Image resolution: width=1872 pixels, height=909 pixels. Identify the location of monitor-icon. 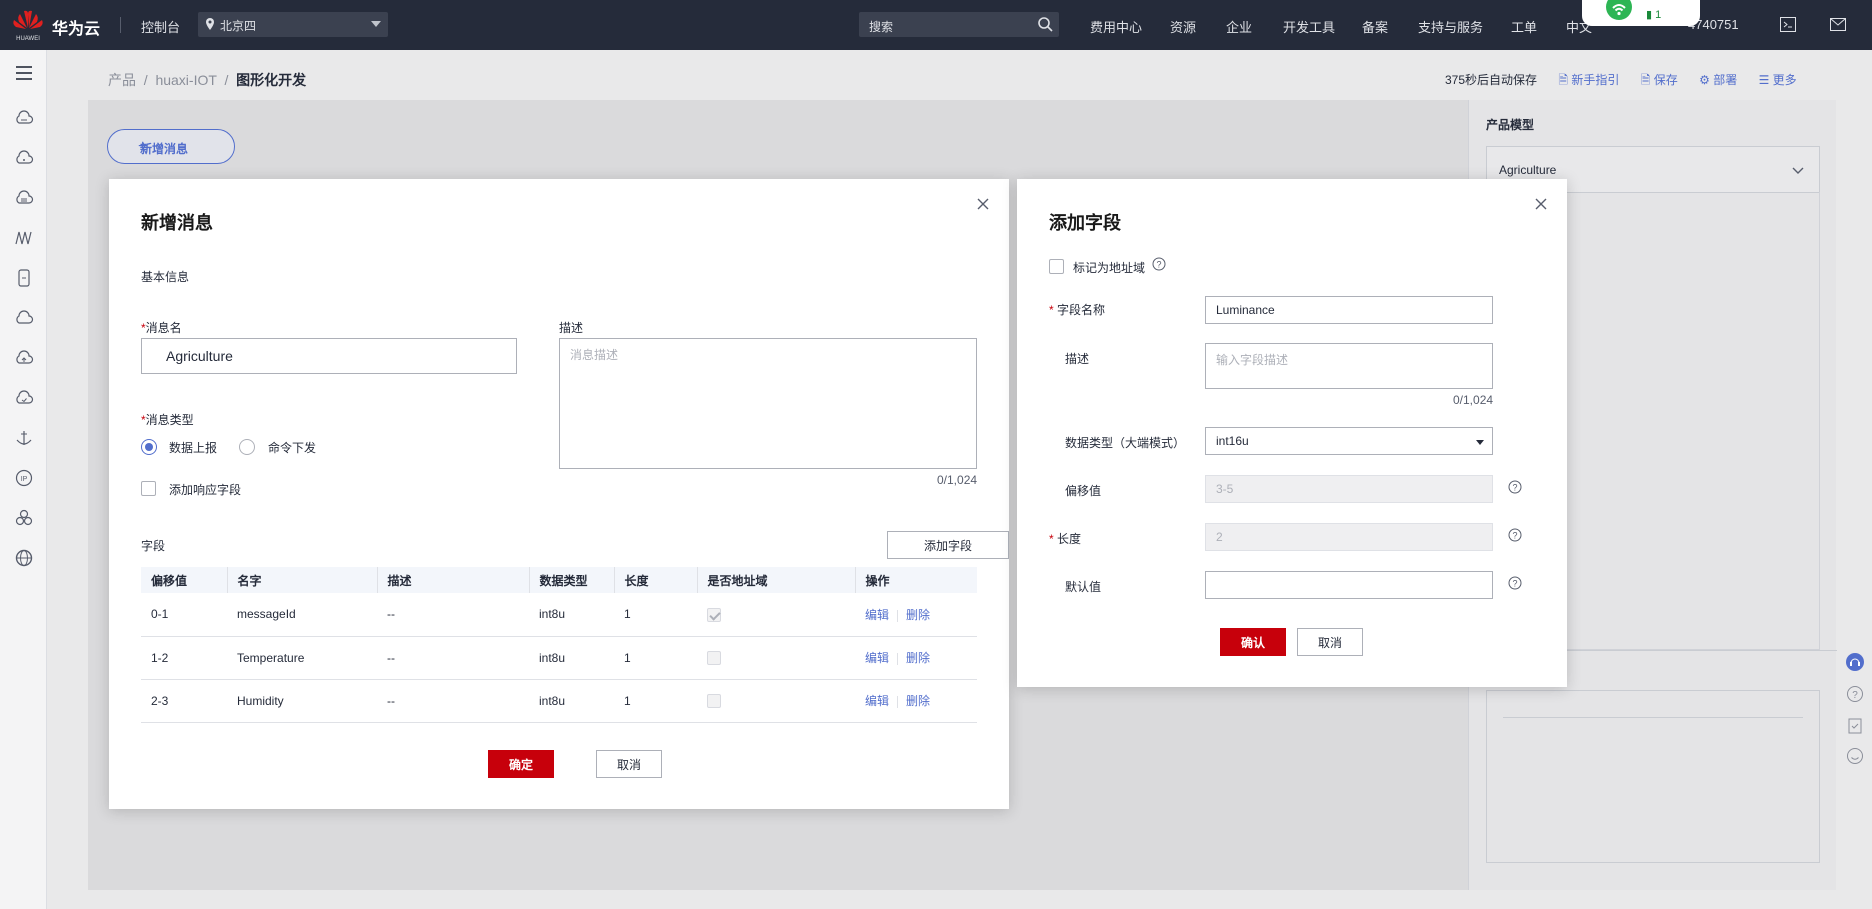
(24, 238).